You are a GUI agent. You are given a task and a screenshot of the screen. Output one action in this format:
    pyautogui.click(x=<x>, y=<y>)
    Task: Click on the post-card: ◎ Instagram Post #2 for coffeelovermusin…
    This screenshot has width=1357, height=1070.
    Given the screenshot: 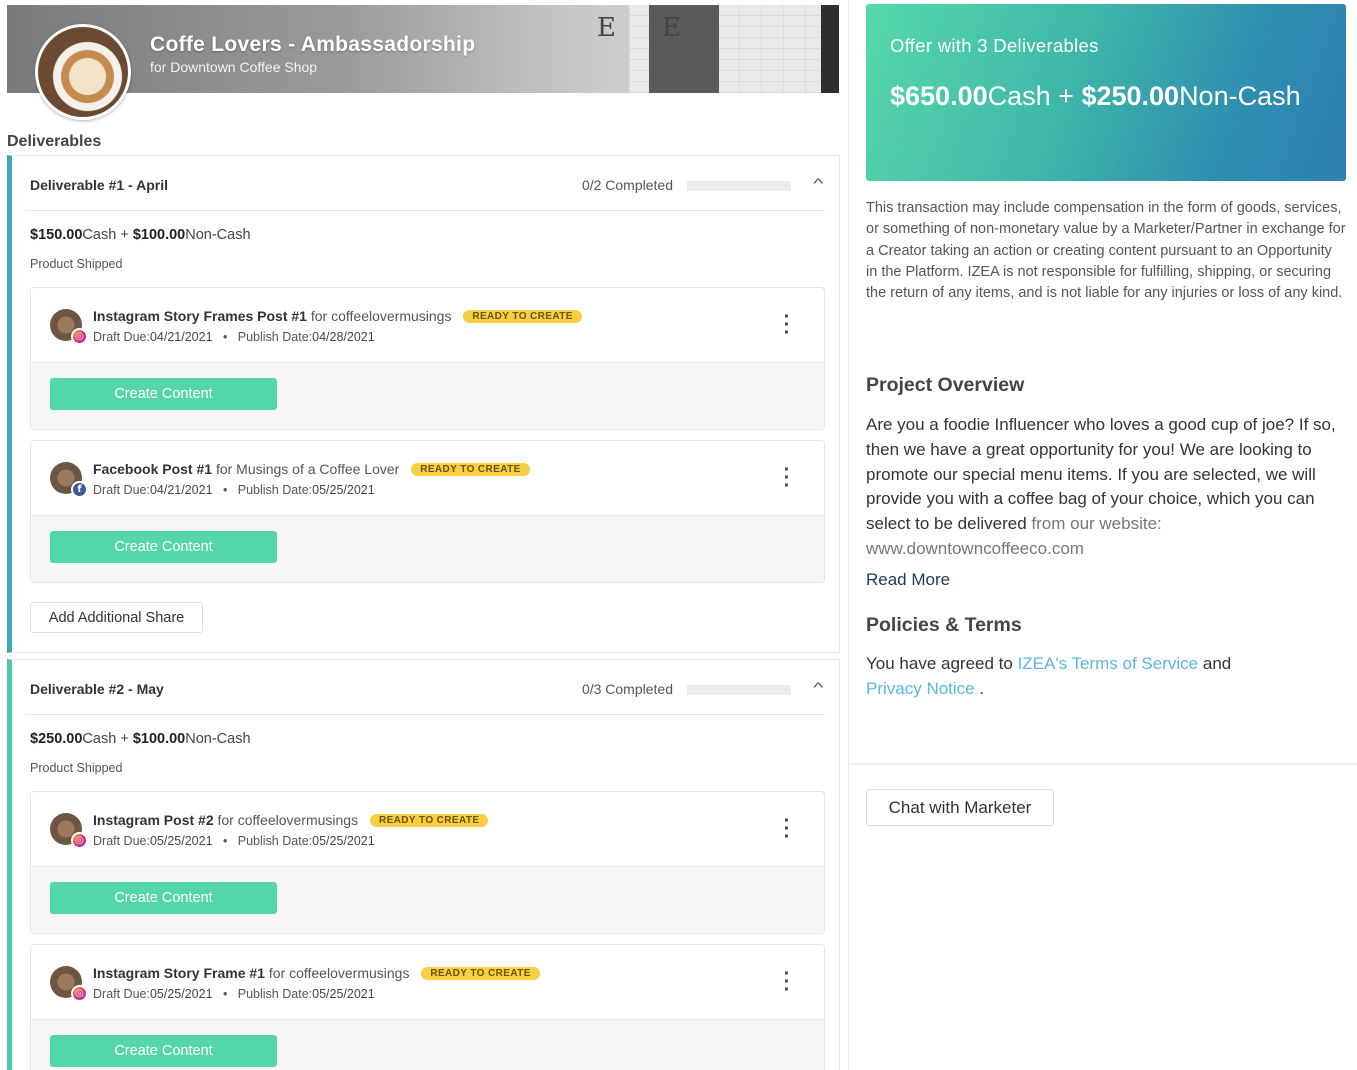 What is the action you would take?
    pyautogui.click(x=427, y=862)
    